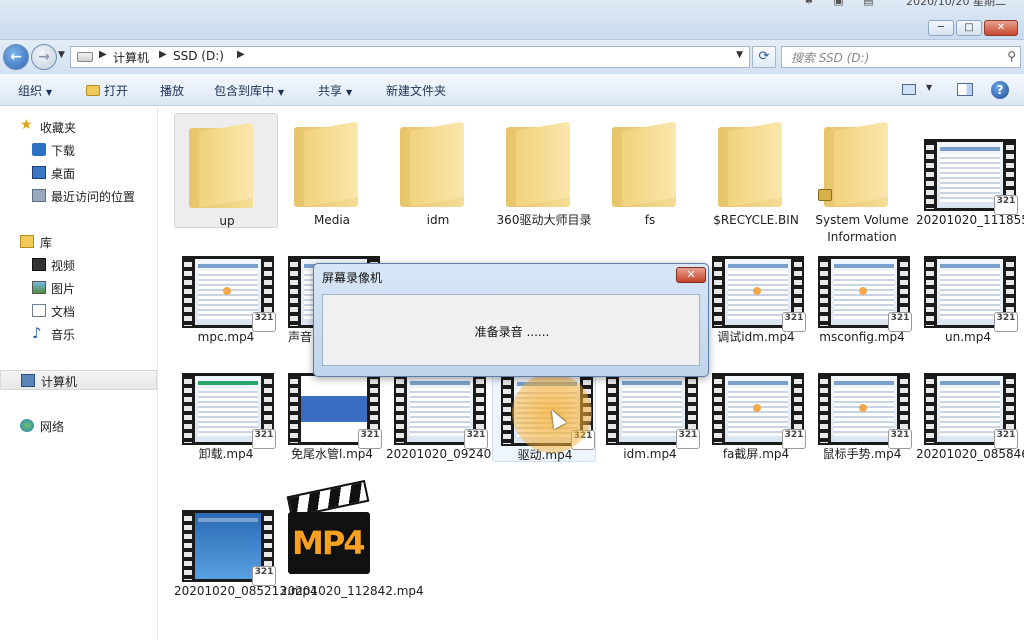 This screenshot has height=640, width=1024. I want to click on file-item-idm: idm, so click(438, 170).